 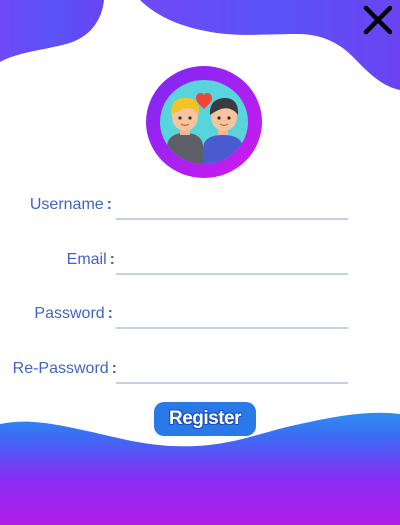 What do you see at coordinates (232, 261) in the screenshot?
I see `email-input` at bounding box center [232, 261].